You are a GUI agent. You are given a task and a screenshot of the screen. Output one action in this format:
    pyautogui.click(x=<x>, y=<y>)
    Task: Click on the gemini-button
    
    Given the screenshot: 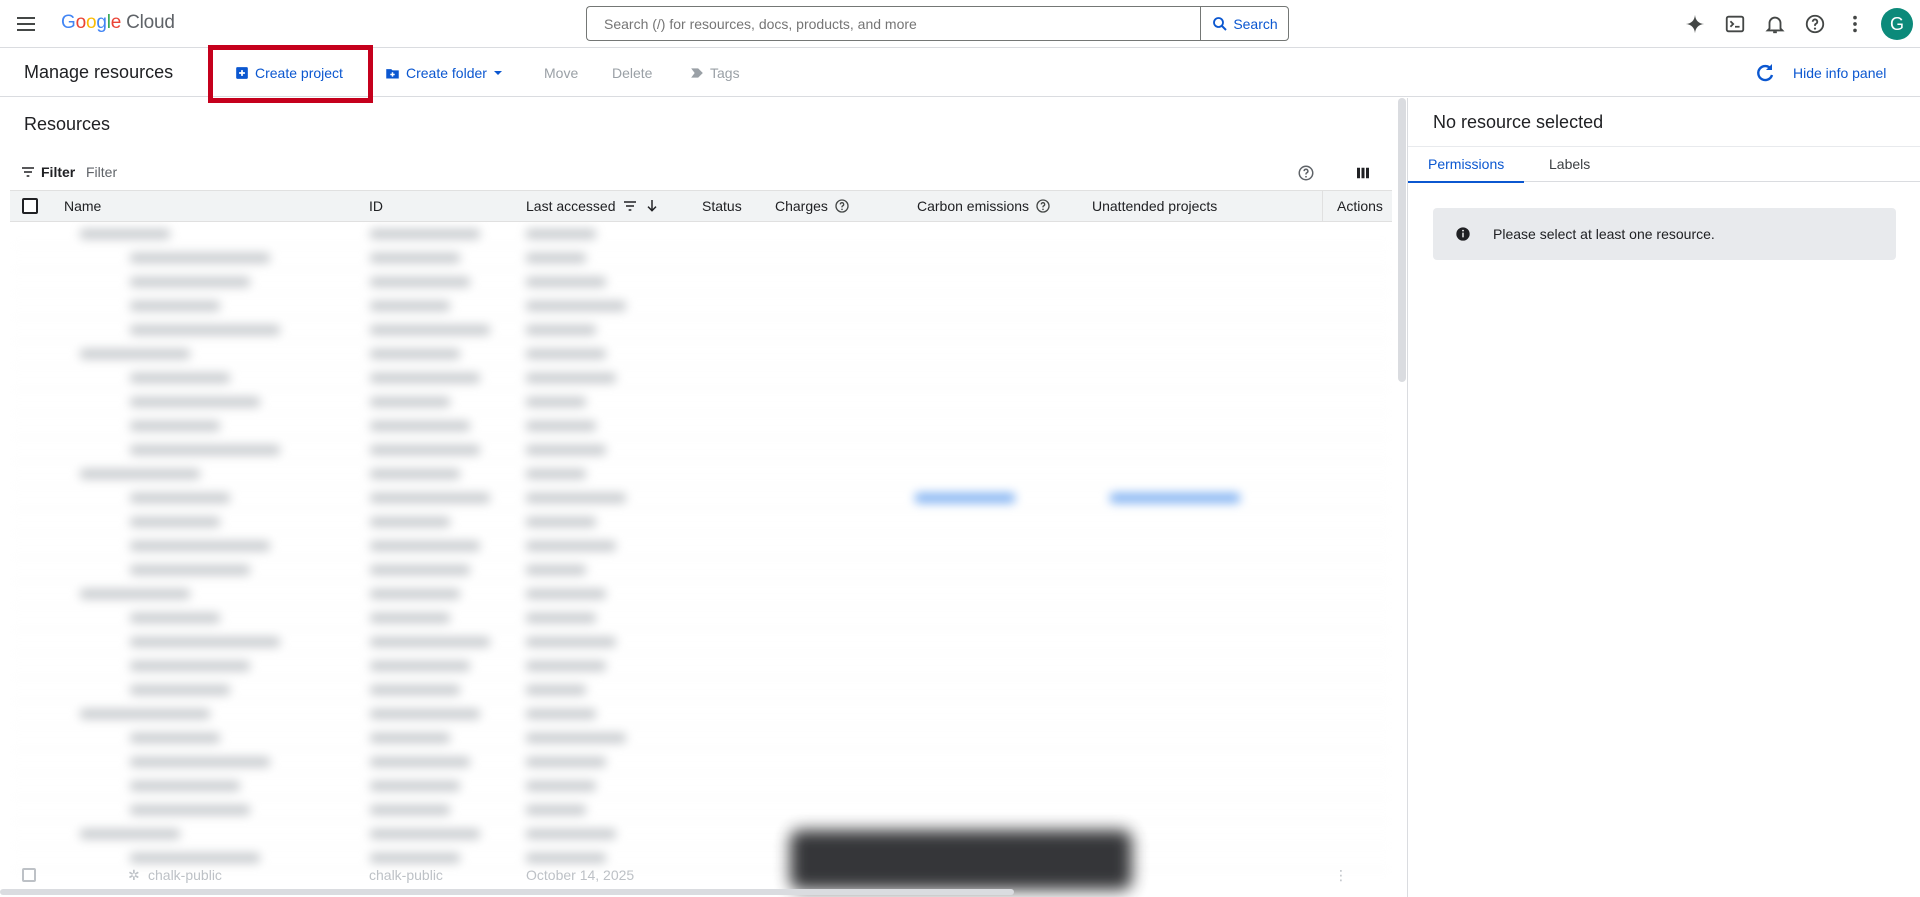 What is the action you would take?
    pyautogui.click(x=1695, y=24)
    